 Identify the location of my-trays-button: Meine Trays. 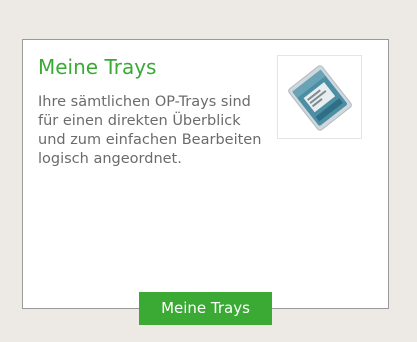
(205, 308).